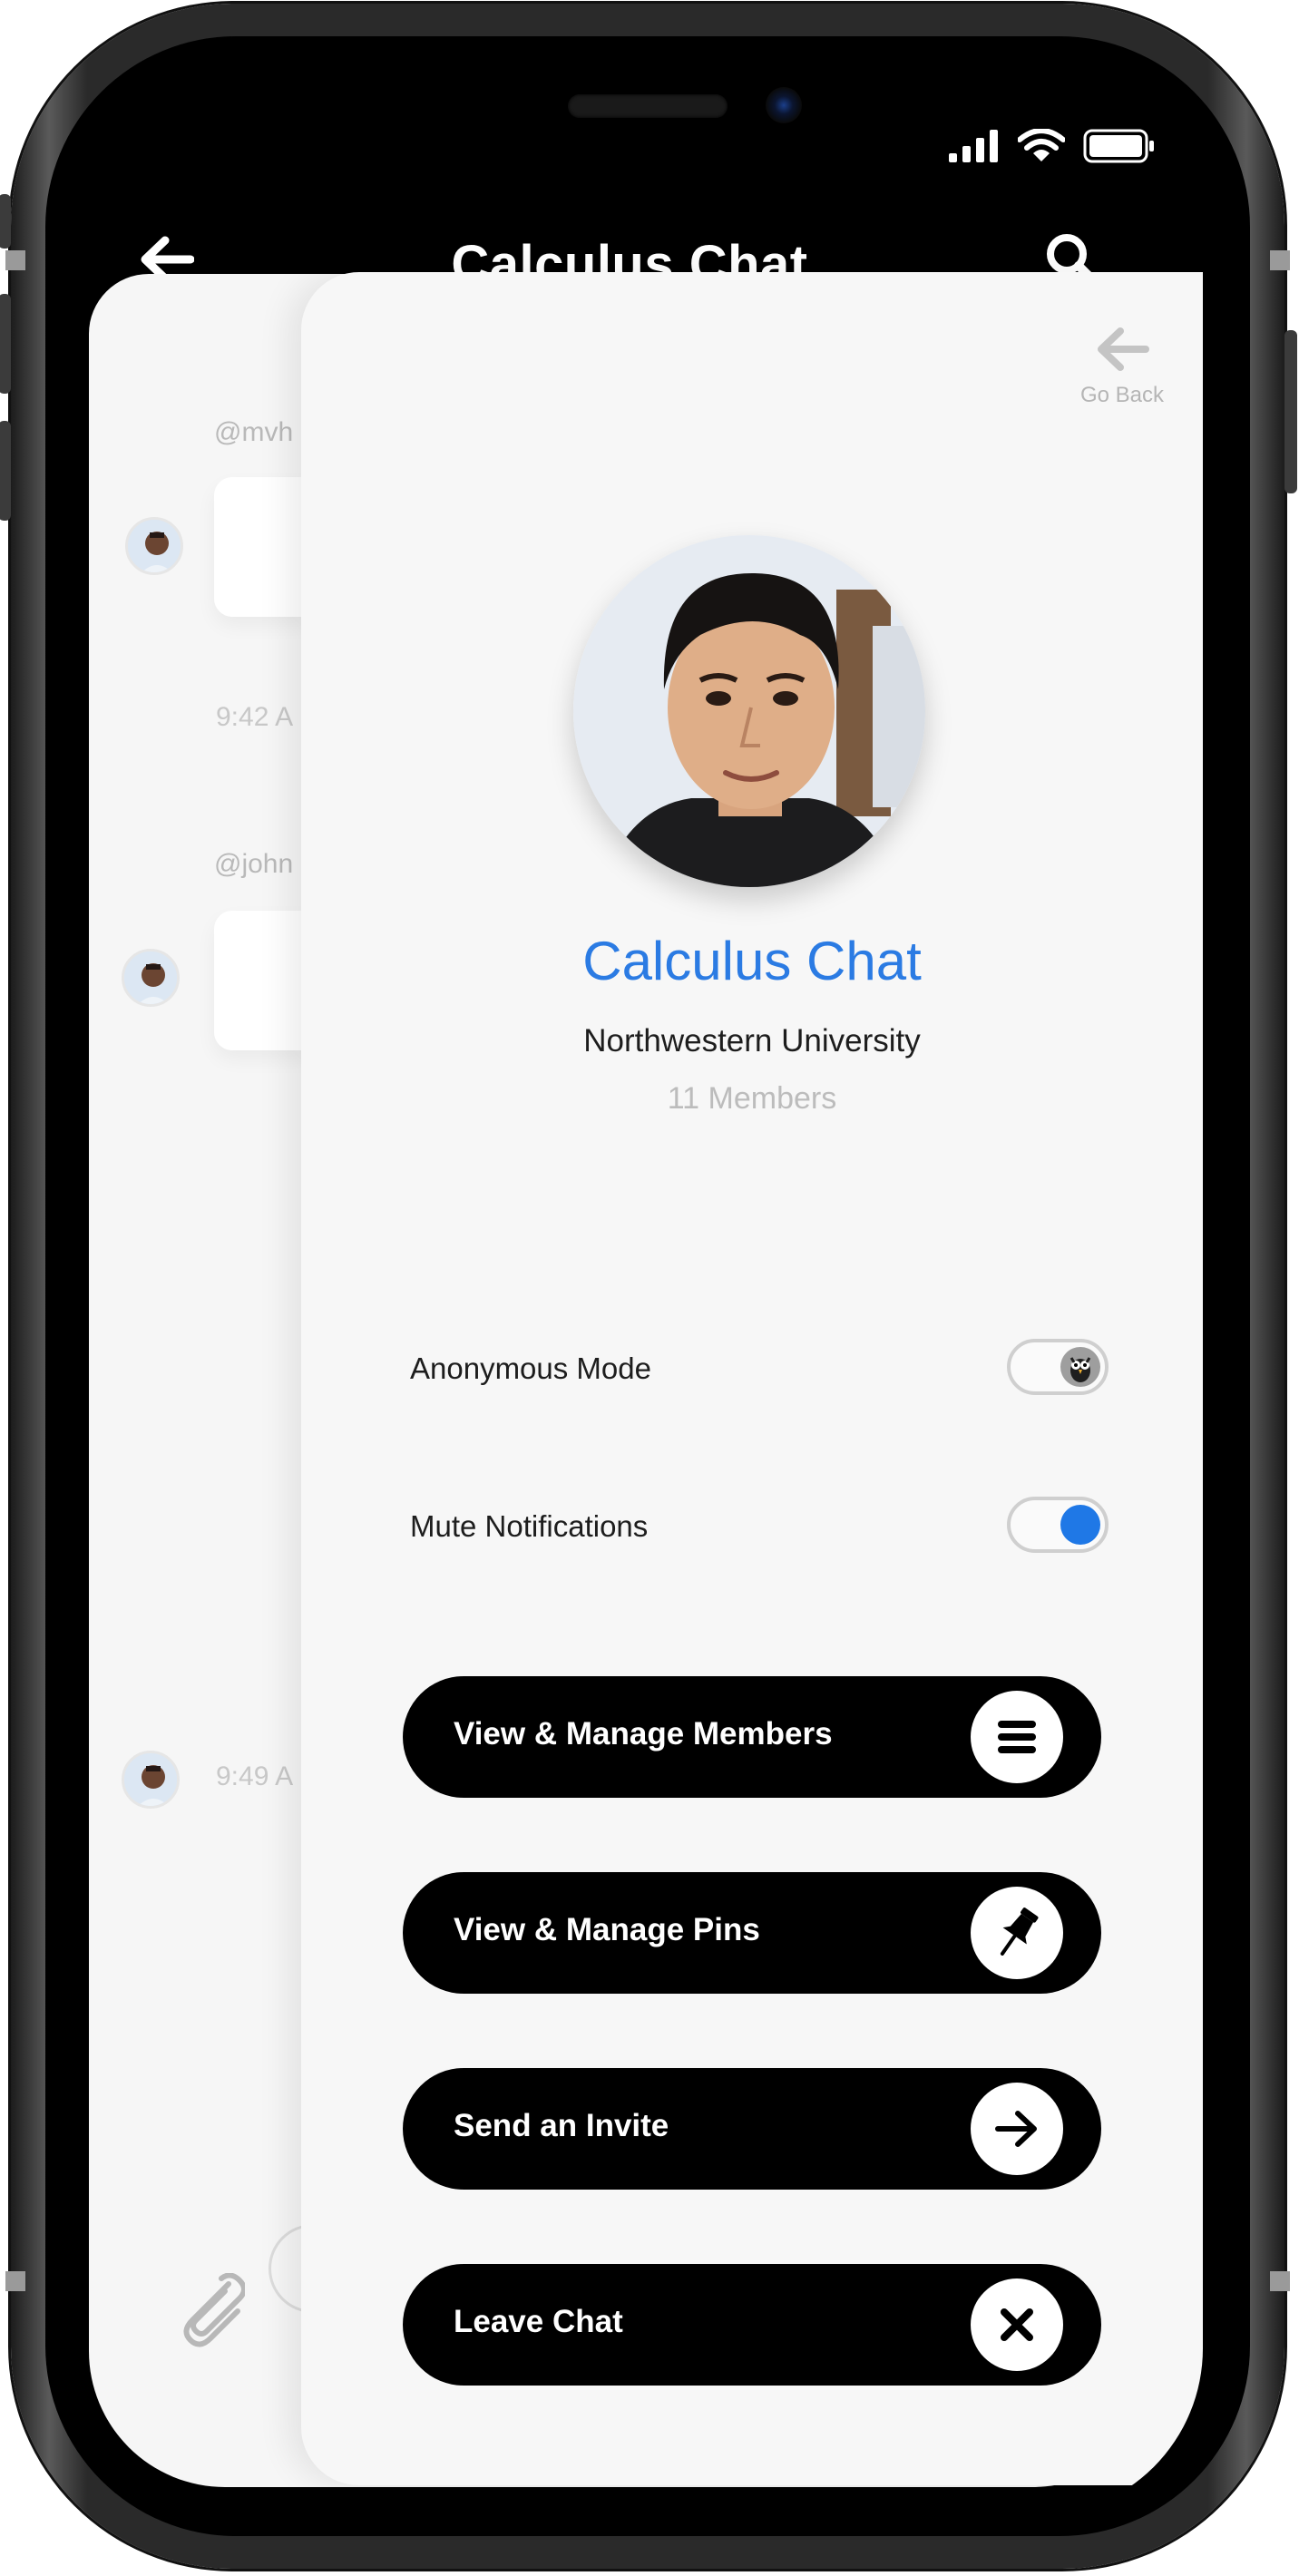 Image resolution: width=1299 pixels, height=2576 pixels. I want to click on arrow-right-icon, so click(1017, 2129).